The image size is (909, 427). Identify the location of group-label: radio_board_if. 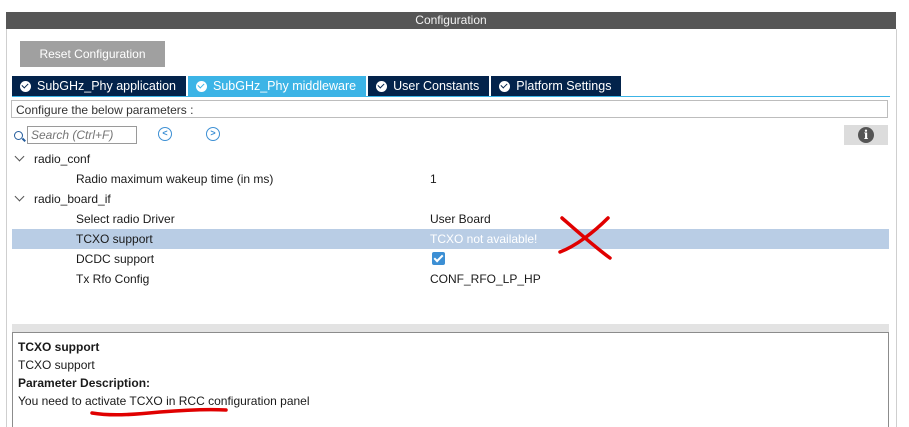
(72, 199).